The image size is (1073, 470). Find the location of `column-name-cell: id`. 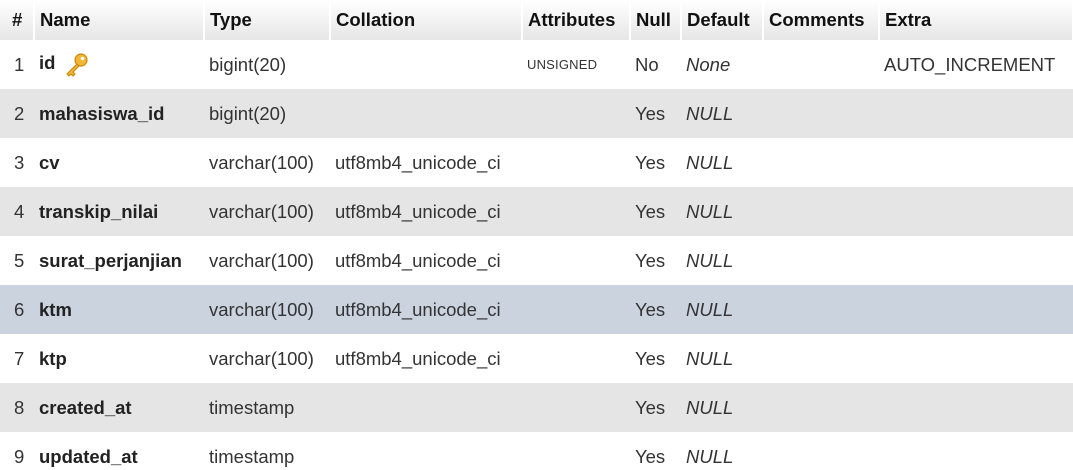

column-name-cell: id is located at coordinates (119, 64).